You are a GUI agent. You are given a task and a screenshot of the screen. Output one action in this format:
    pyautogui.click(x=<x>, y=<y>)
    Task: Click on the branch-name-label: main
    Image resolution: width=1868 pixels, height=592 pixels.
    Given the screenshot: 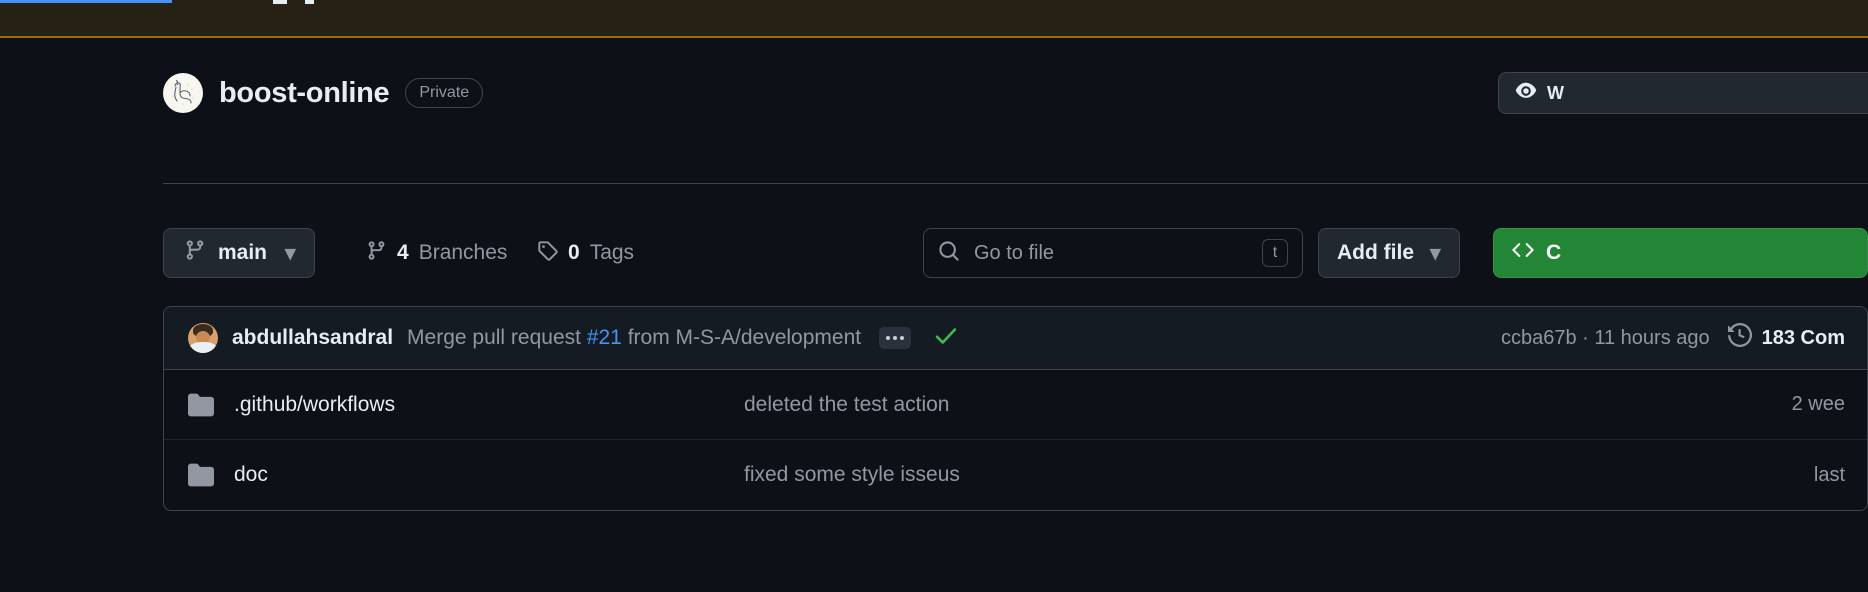 What is the action you would take?
    pyautogui.click(x=243, y=252)
    